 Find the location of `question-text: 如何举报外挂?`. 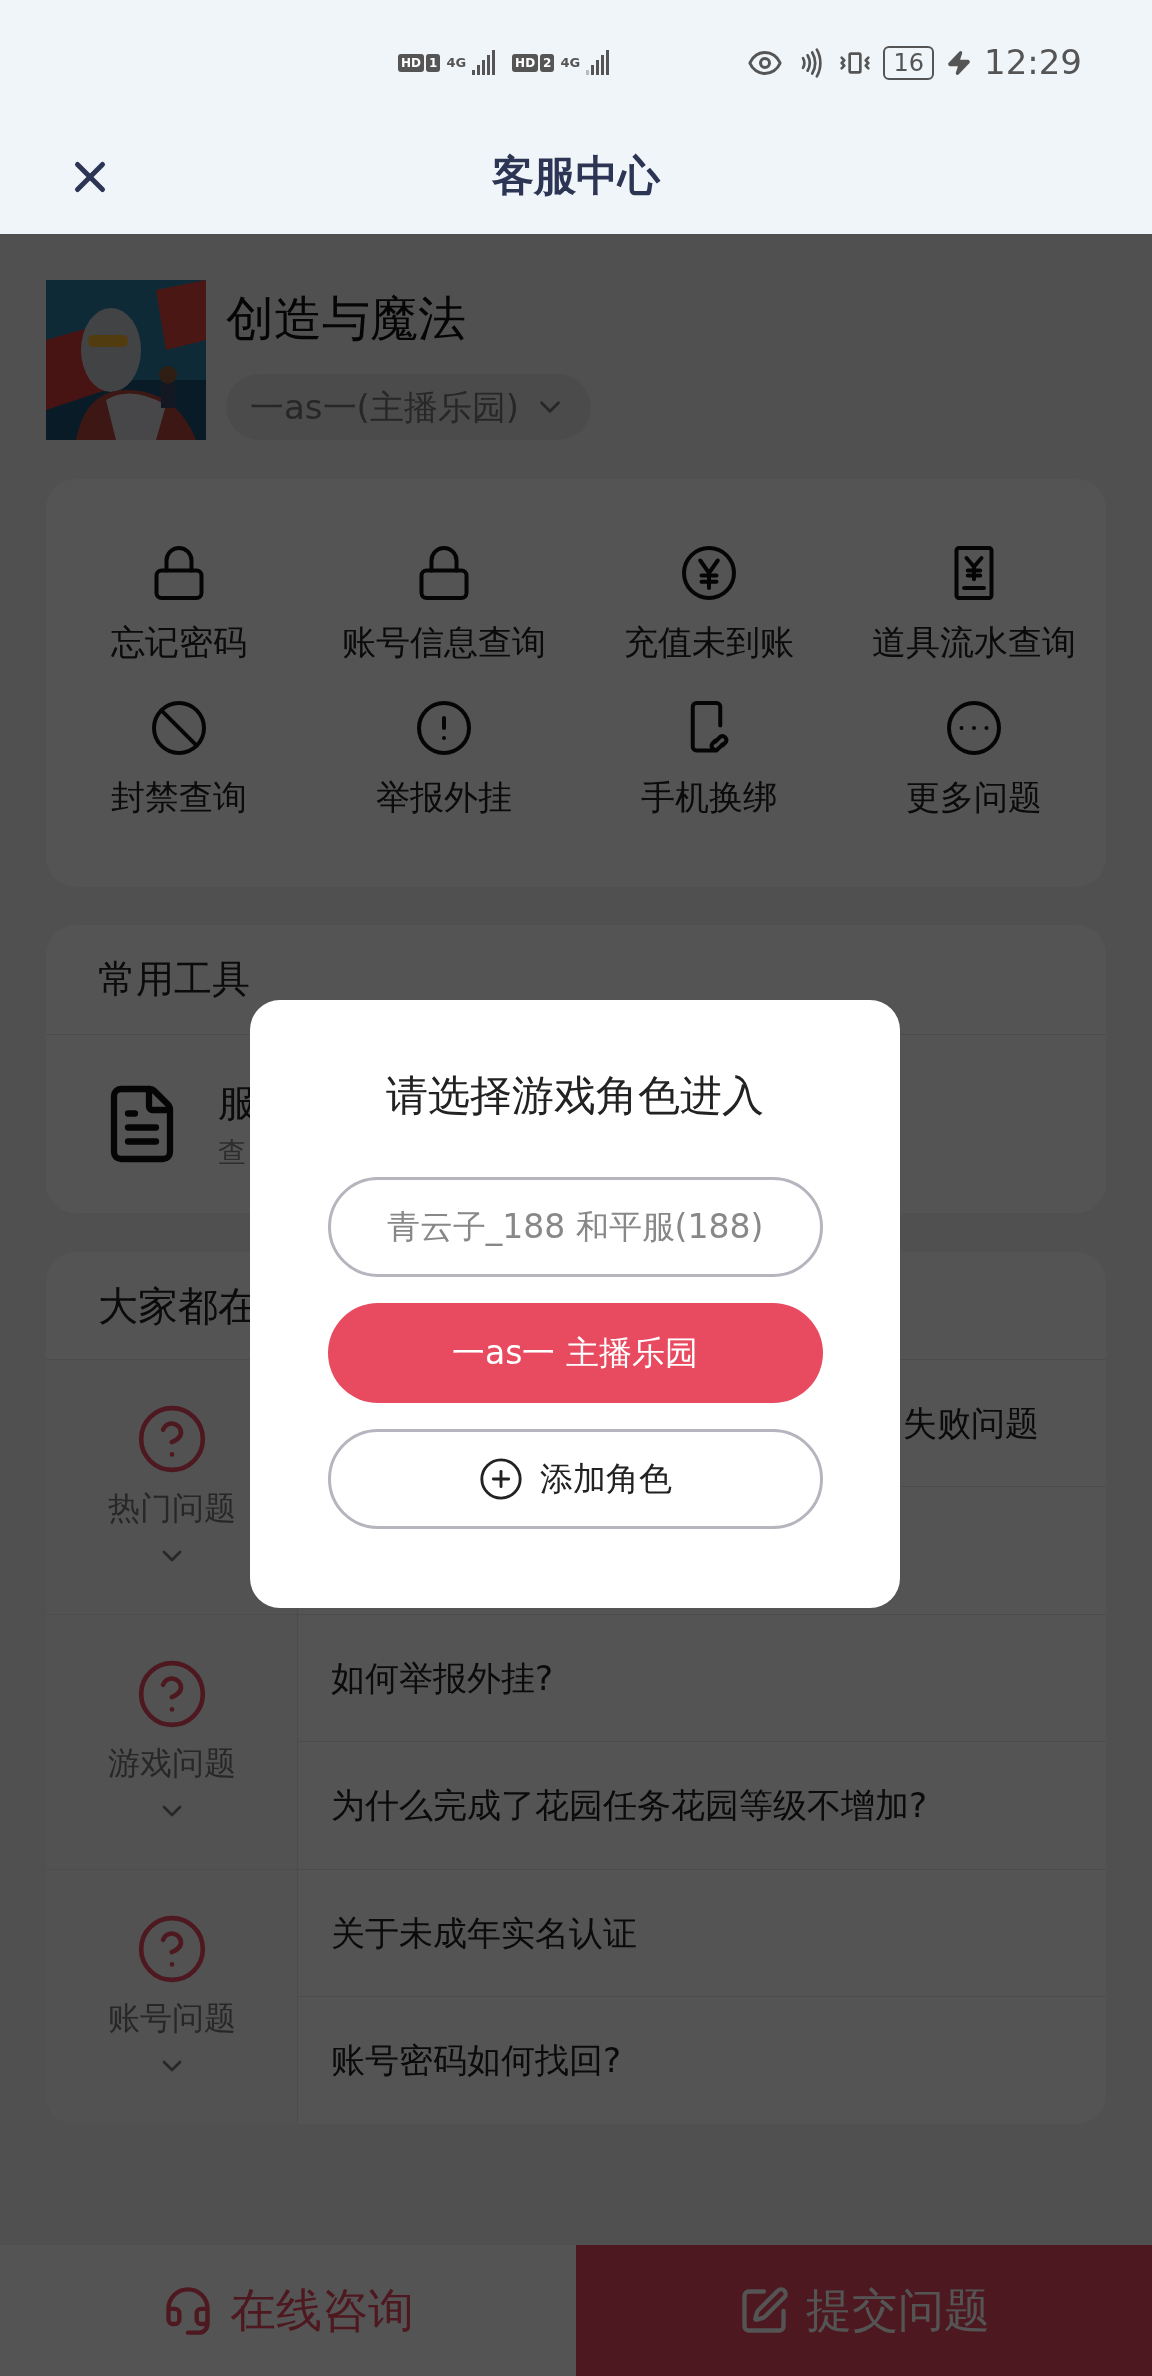

question-text: 如何举报外挂? is located at coordinates (442, 1678).